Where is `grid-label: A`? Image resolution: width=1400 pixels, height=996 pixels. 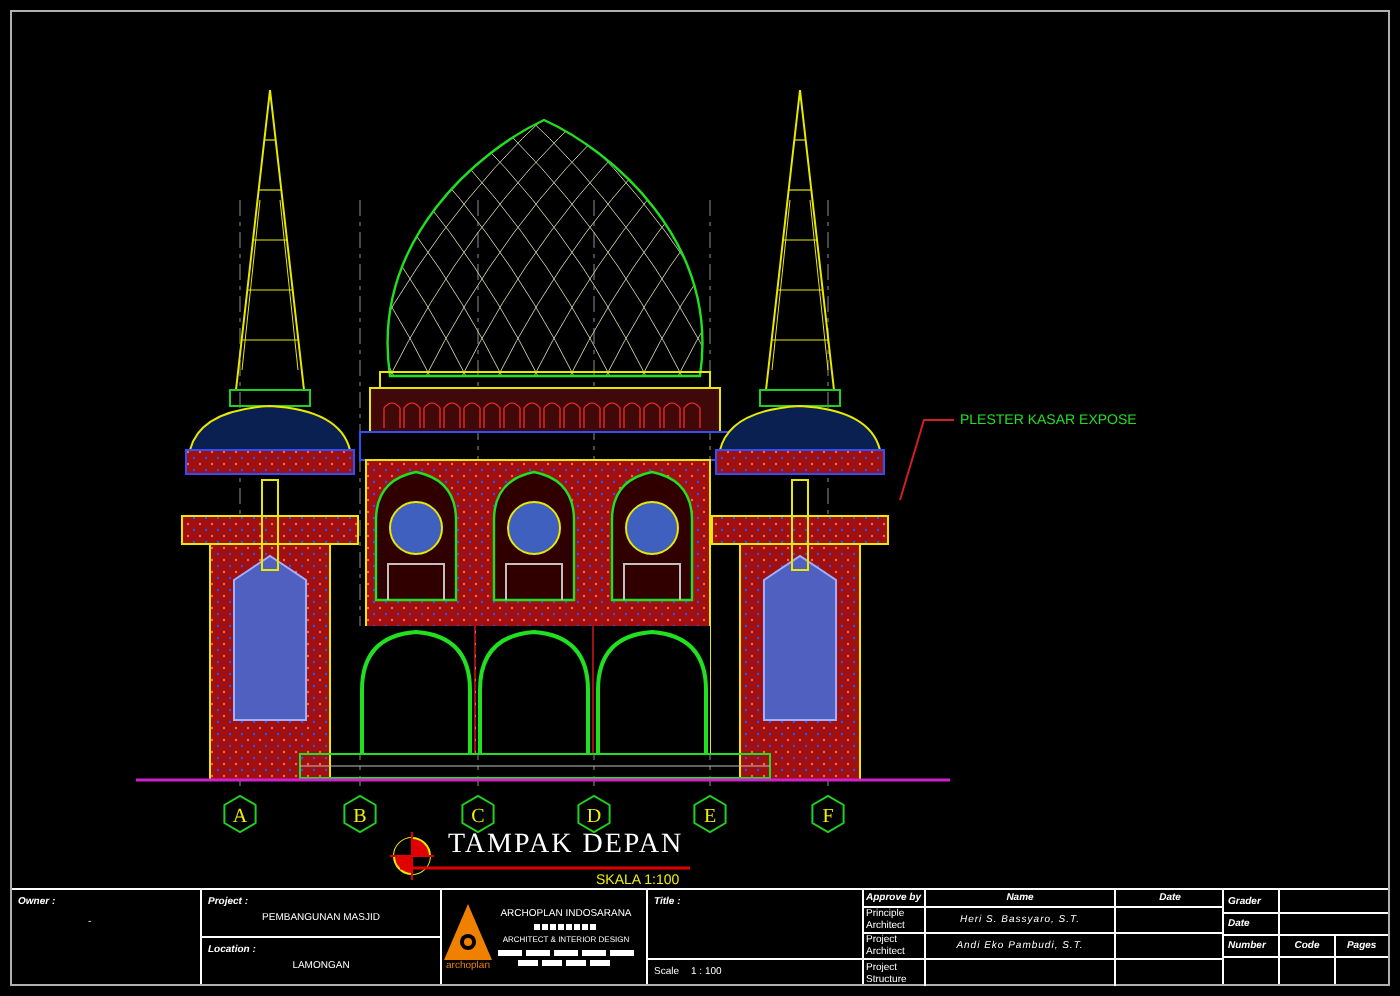
grid-label: A is located at coordinates (240, 817).